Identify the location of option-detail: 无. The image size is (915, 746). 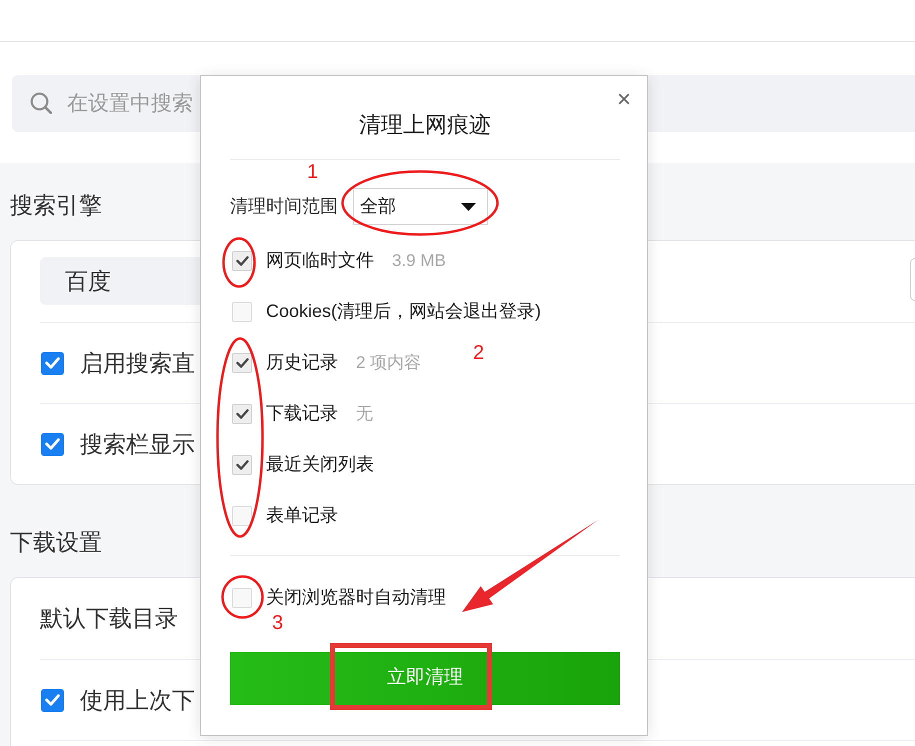
(364, 413).